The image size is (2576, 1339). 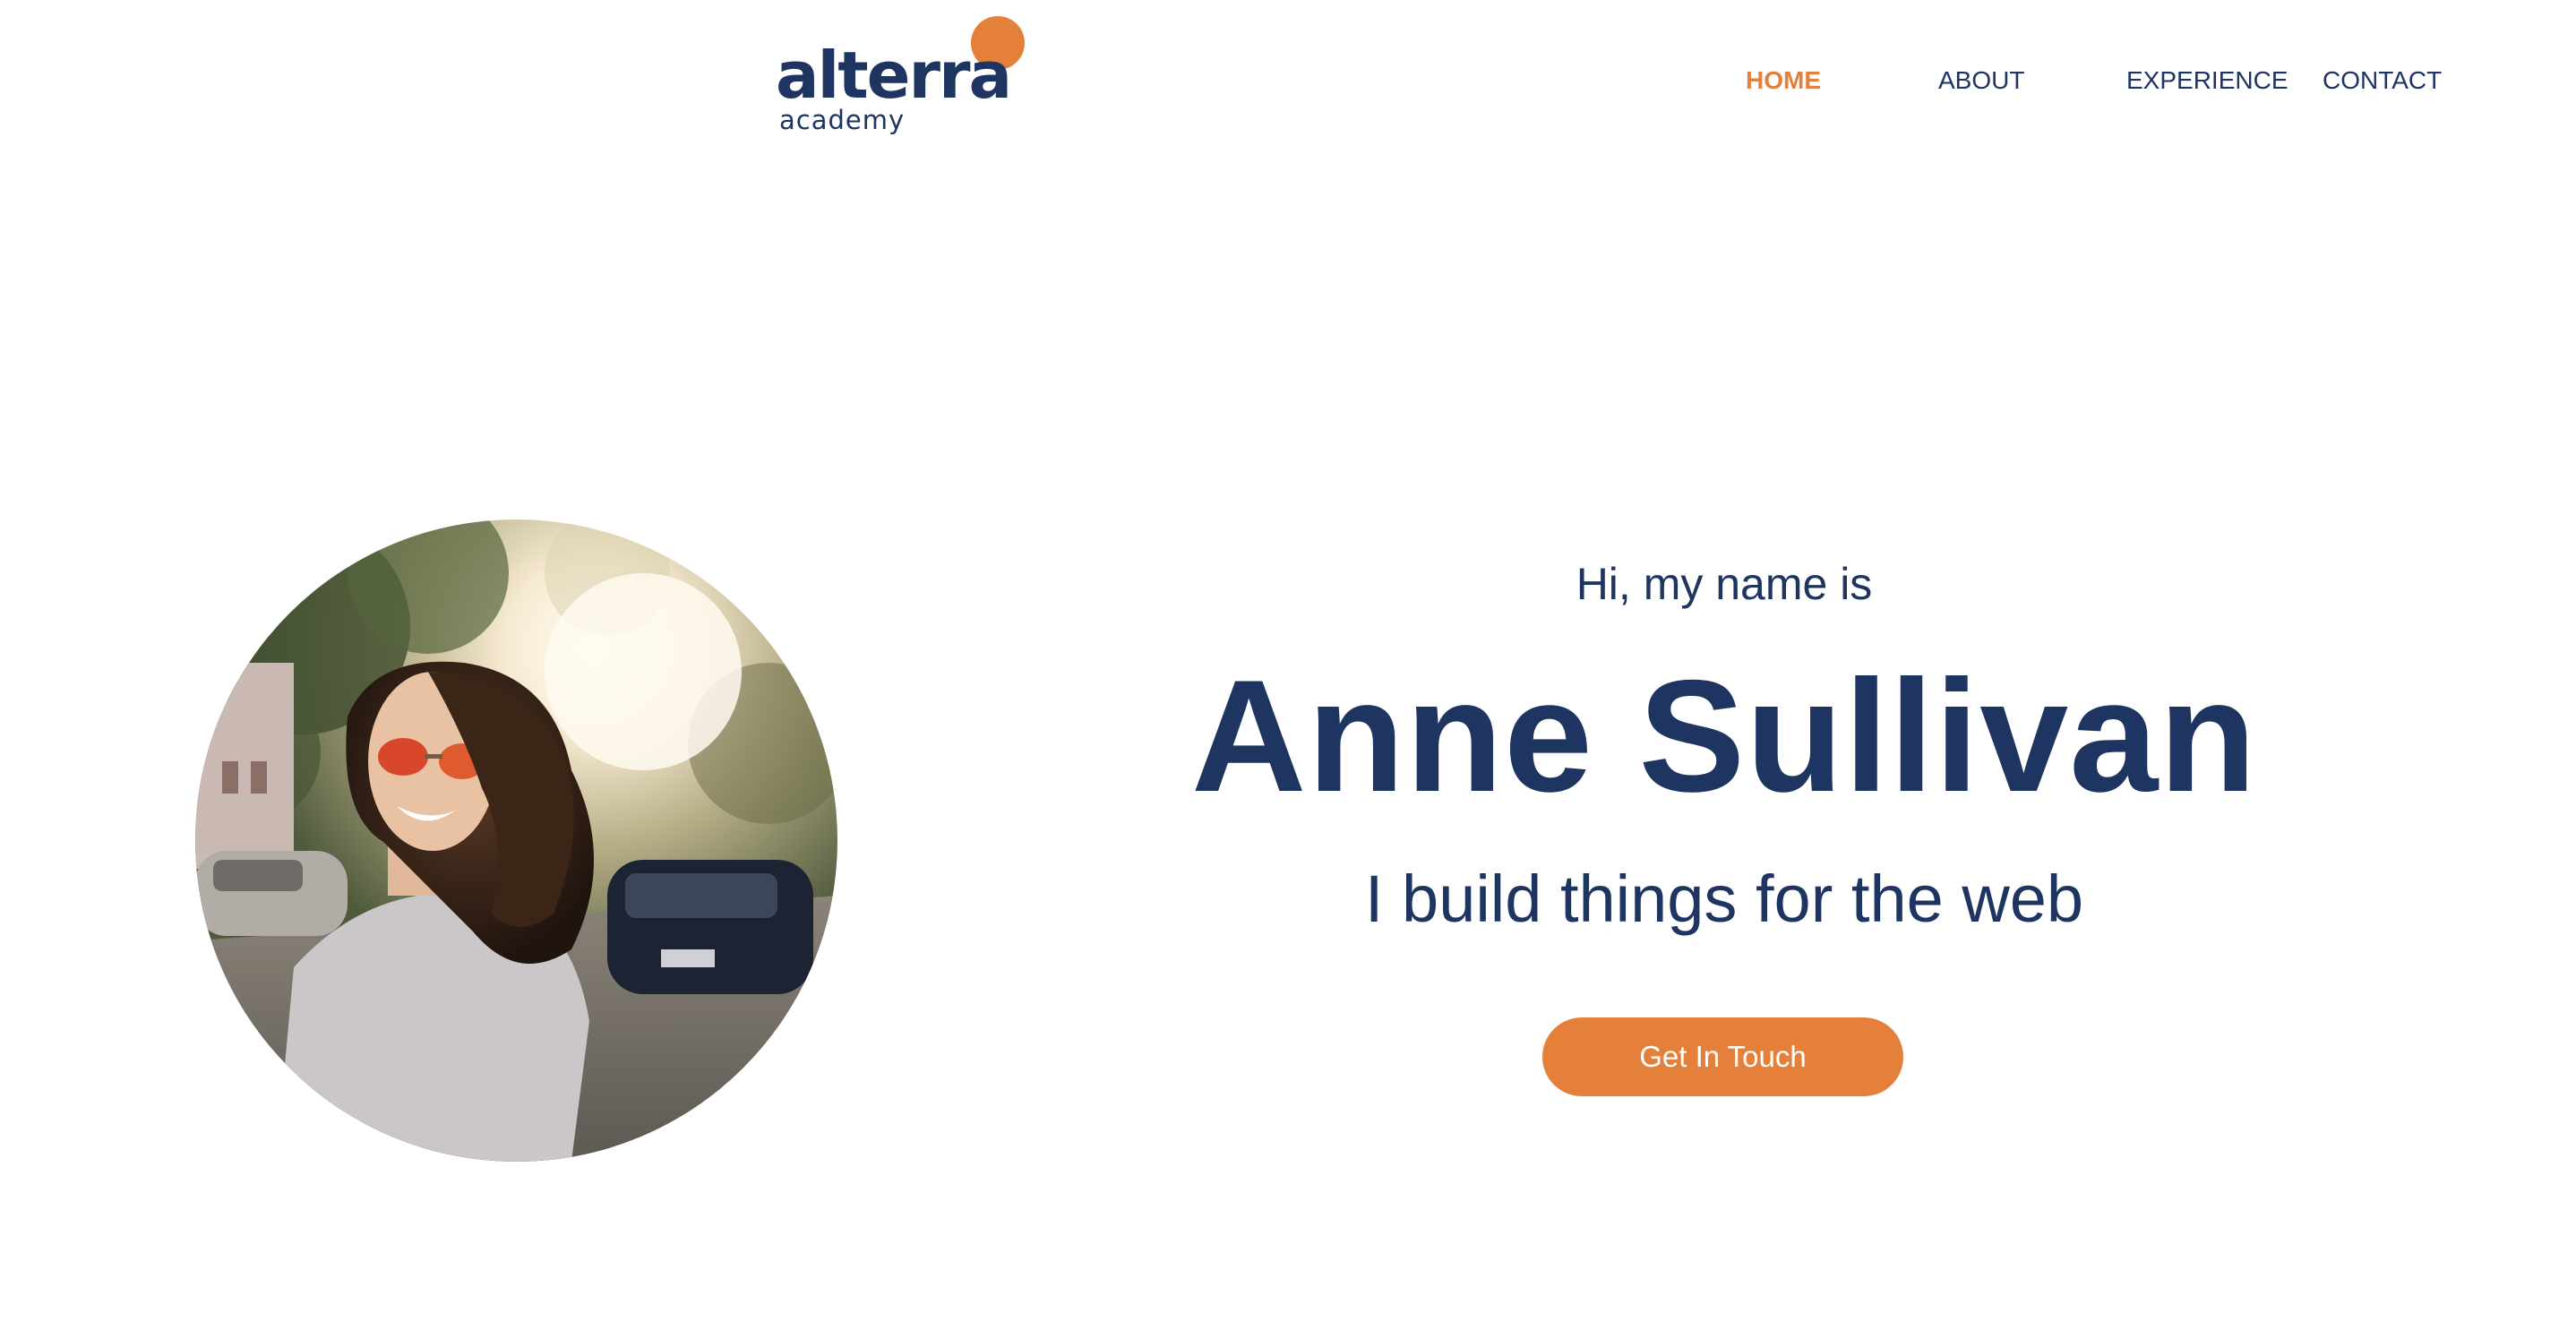 I want to click on nav-link-home: HOME, so click(x=1783, y=80).